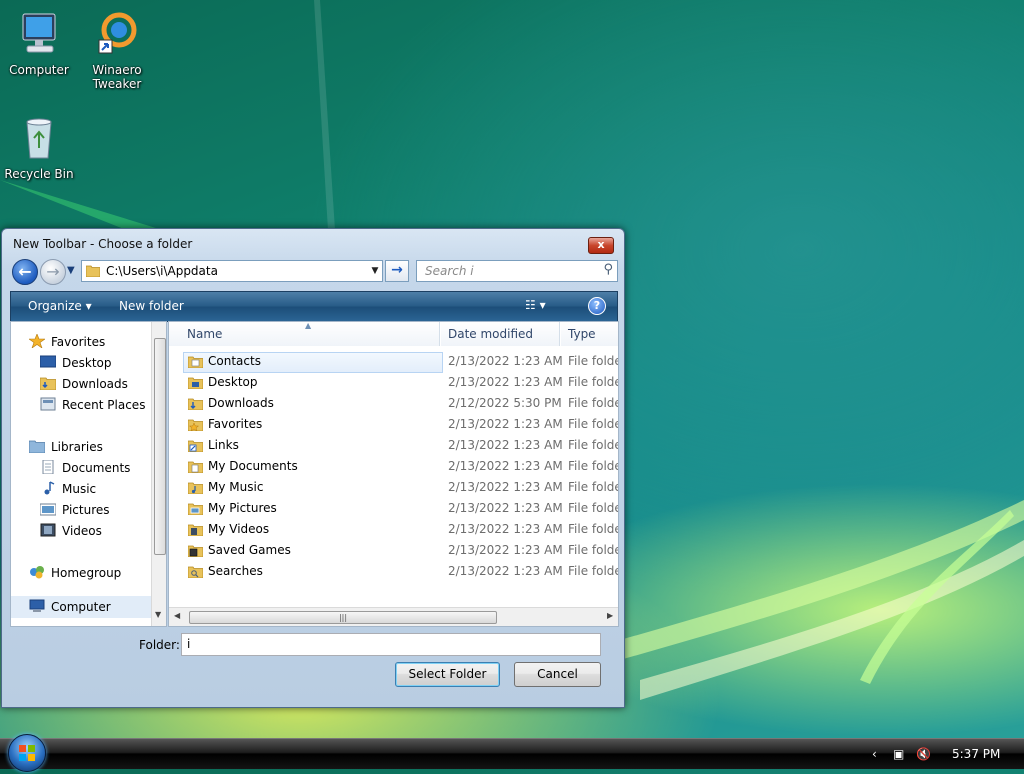  Describe the element at coordinates (393, 382) in the screenshot. I see `table-row: Desktop 2/13/2022 1:23 AM File folder` at that location.